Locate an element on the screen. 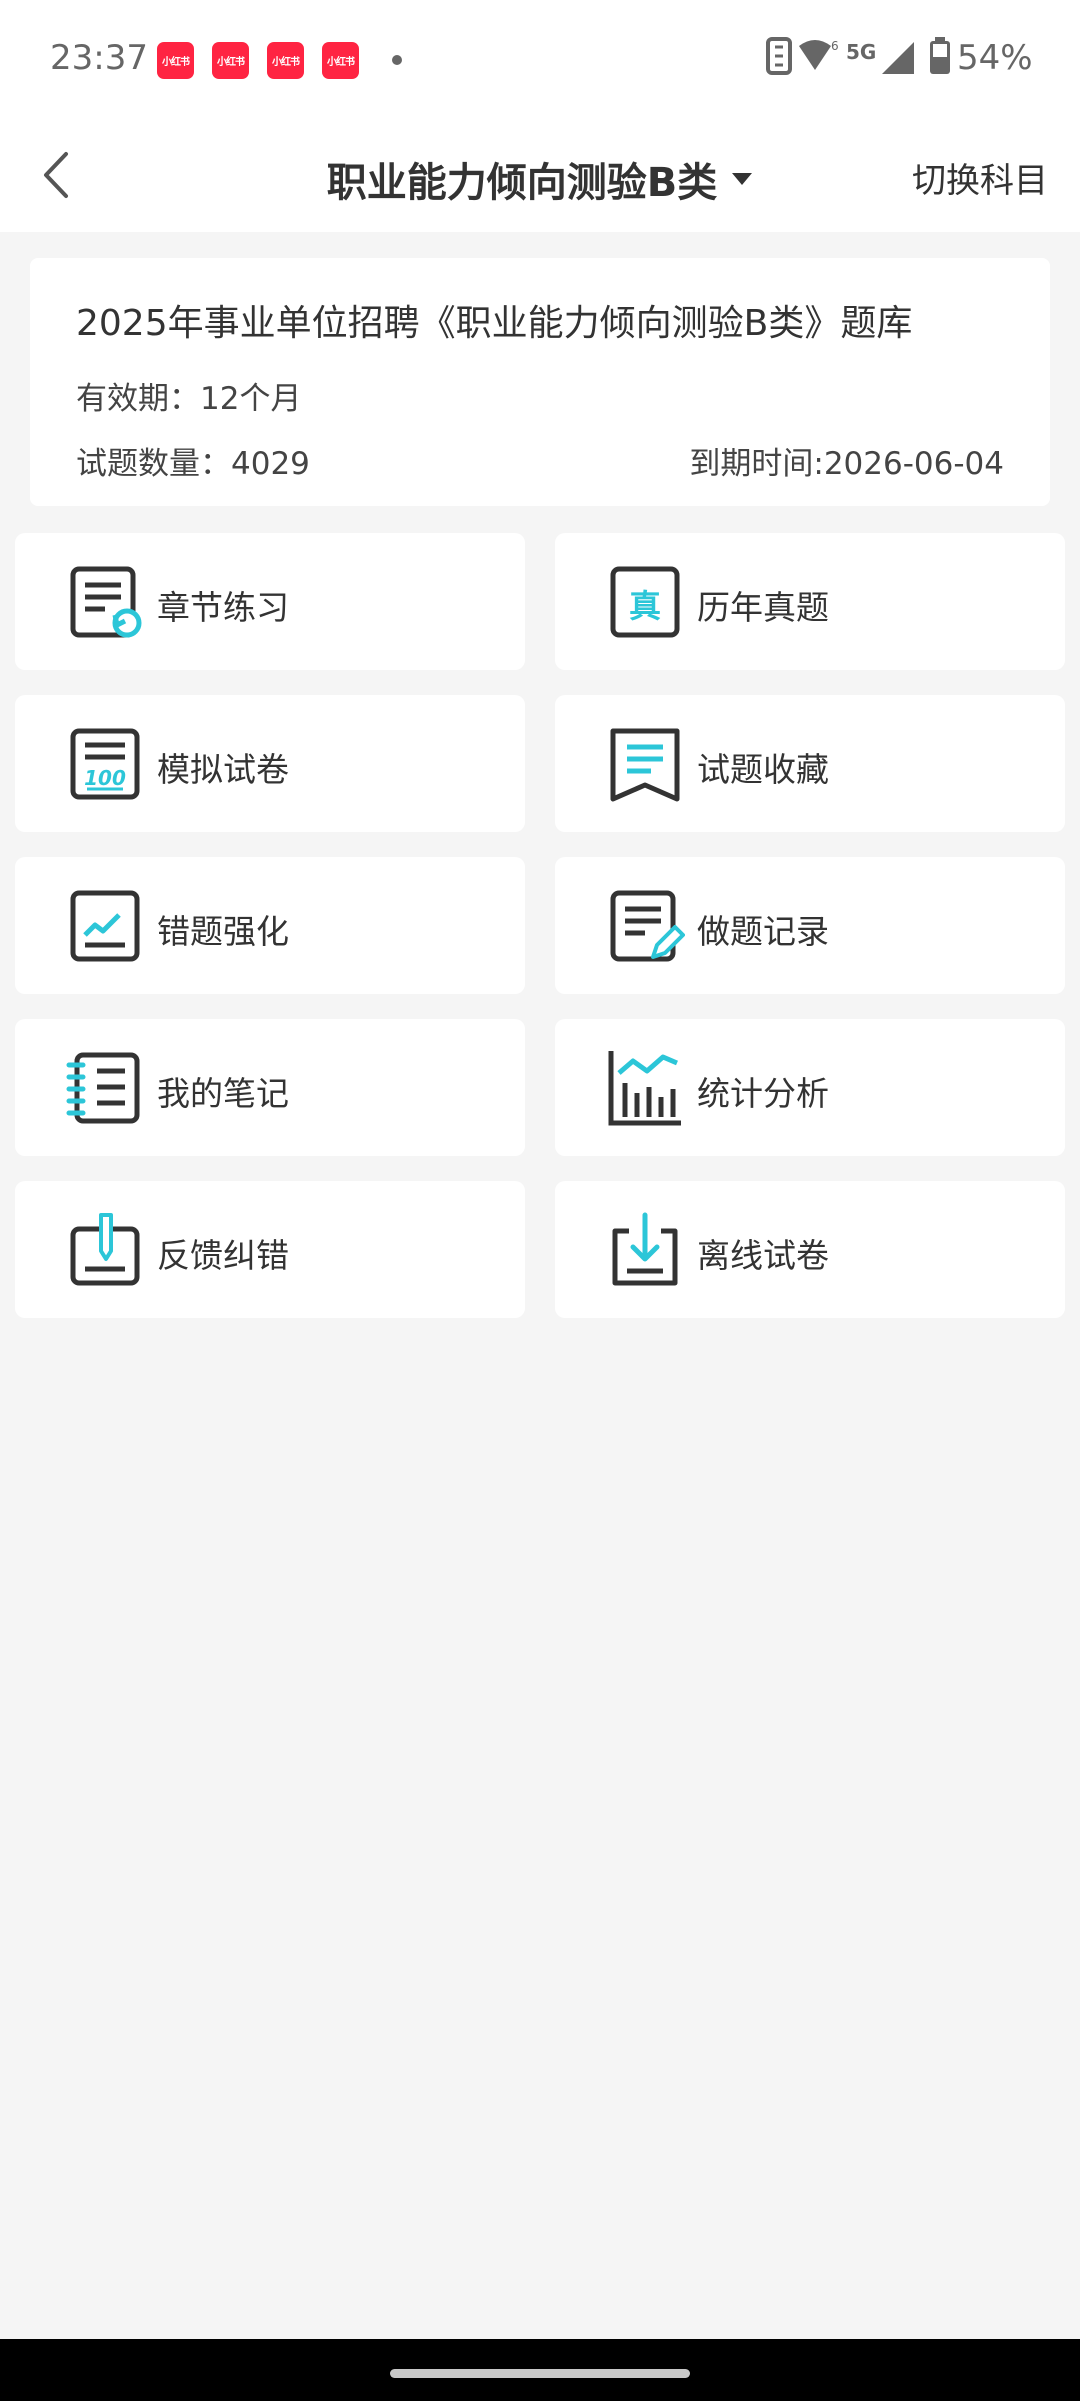 This screenshot has width=1080, height=2401. validity-period: 有效期：12个月 is located at coordinates (189, 399).